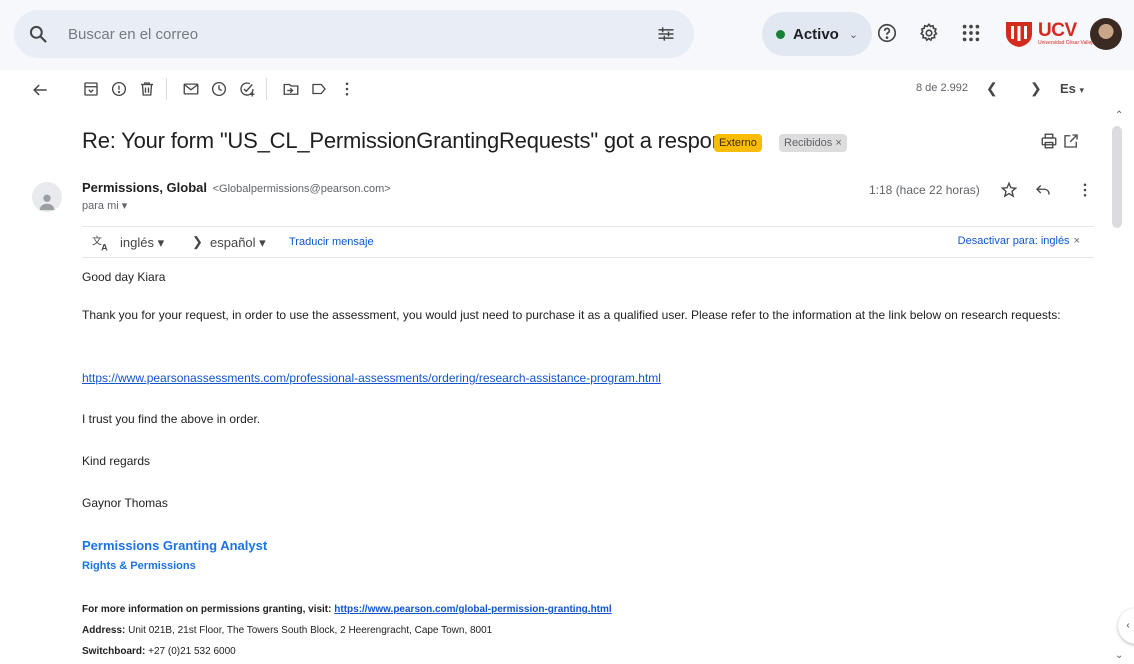 Image resolution: width=1134 pixels, height=664 pixels. What do you see at coordinates (125, 503) in the screenshot?
I see `body-signer: Gaynor Thomas` at bounding box center [125, 503].